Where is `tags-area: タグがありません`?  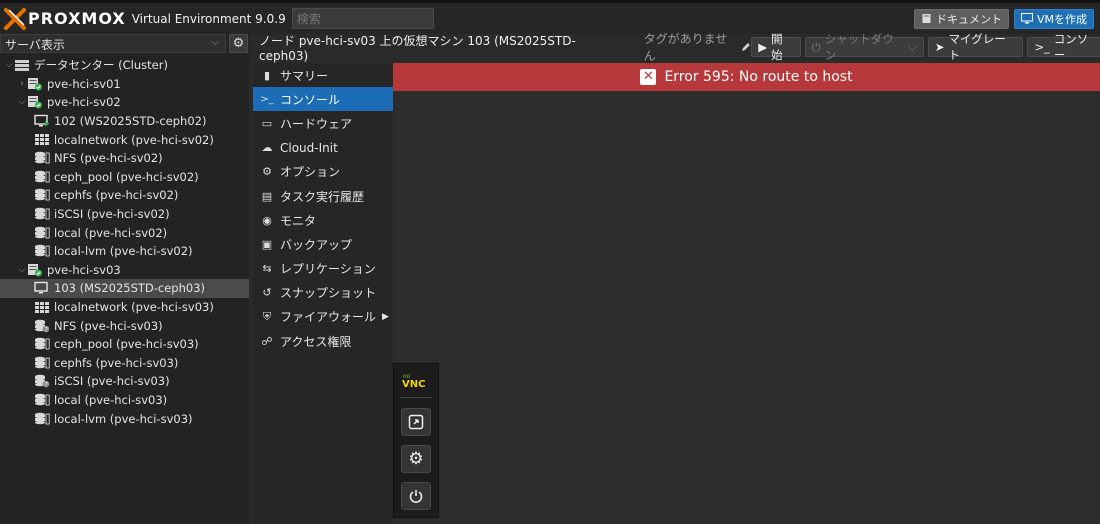
tags-area: タグがありません is located at coordinates (698, 47).